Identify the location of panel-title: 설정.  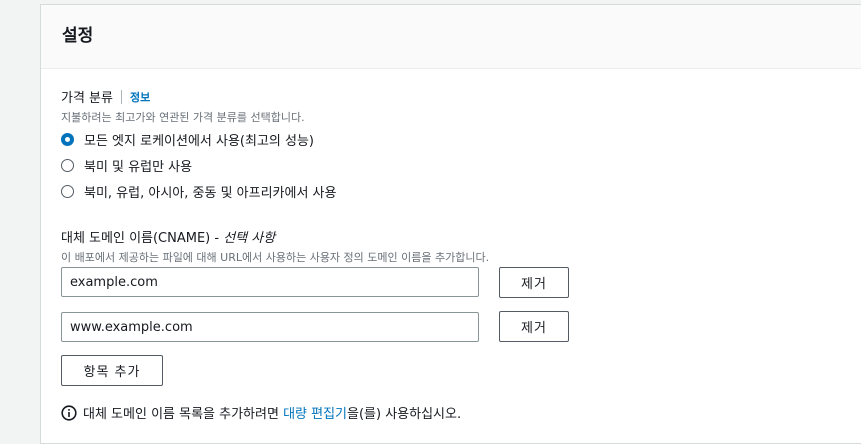
(78, 36).